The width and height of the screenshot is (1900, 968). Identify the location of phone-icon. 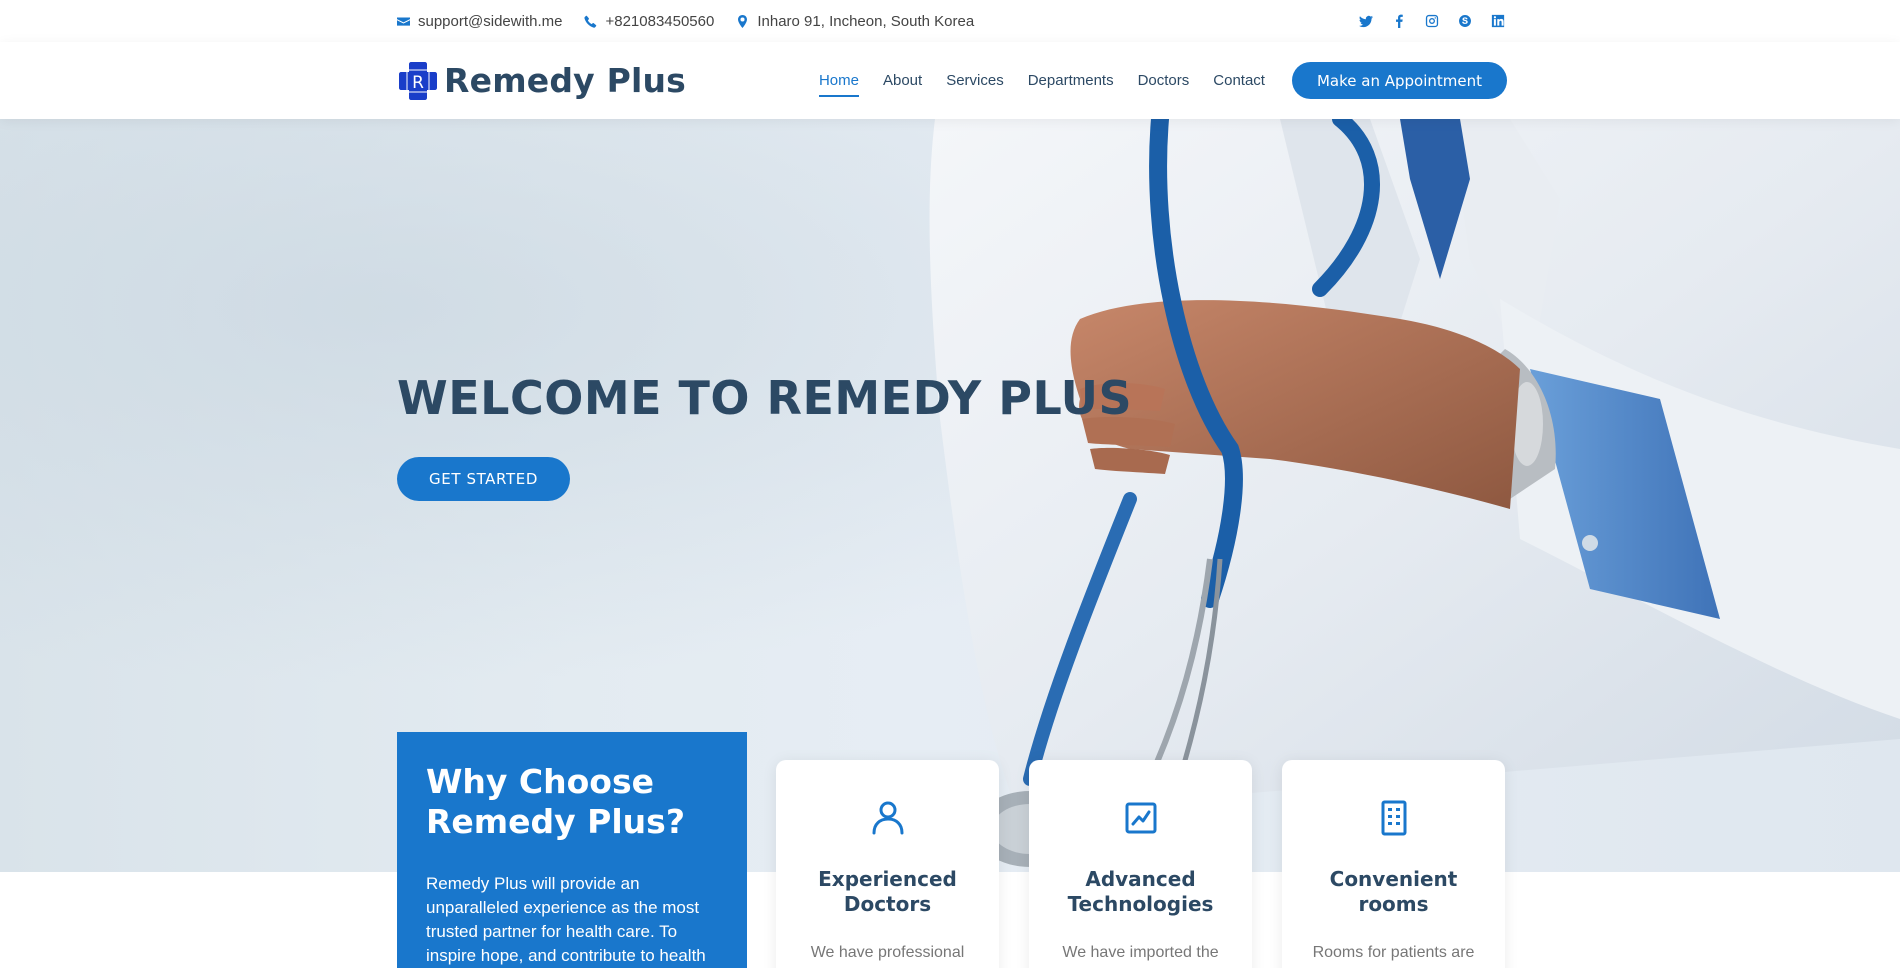
(590, 21).